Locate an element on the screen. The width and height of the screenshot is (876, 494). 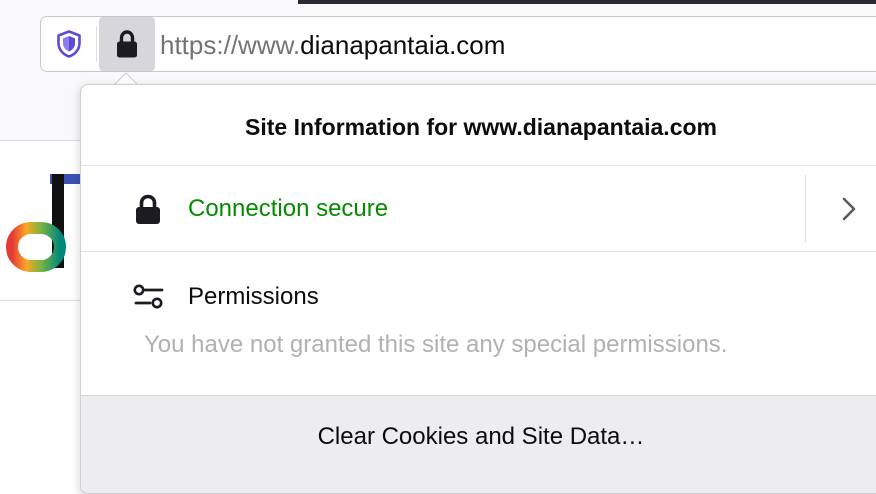
chevron-right-icon is located at coordinates (848, 209).